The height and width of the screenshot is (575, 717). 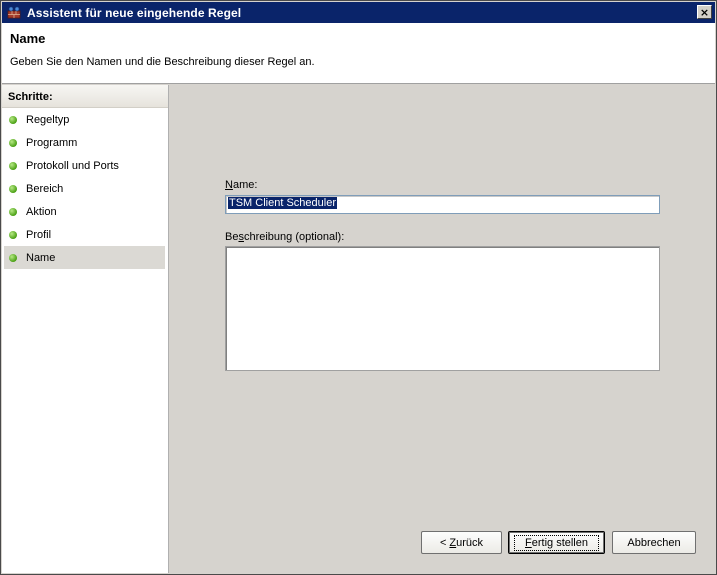 I want to click on finish-button: Fertig stellen, so click(x=556, y=542).